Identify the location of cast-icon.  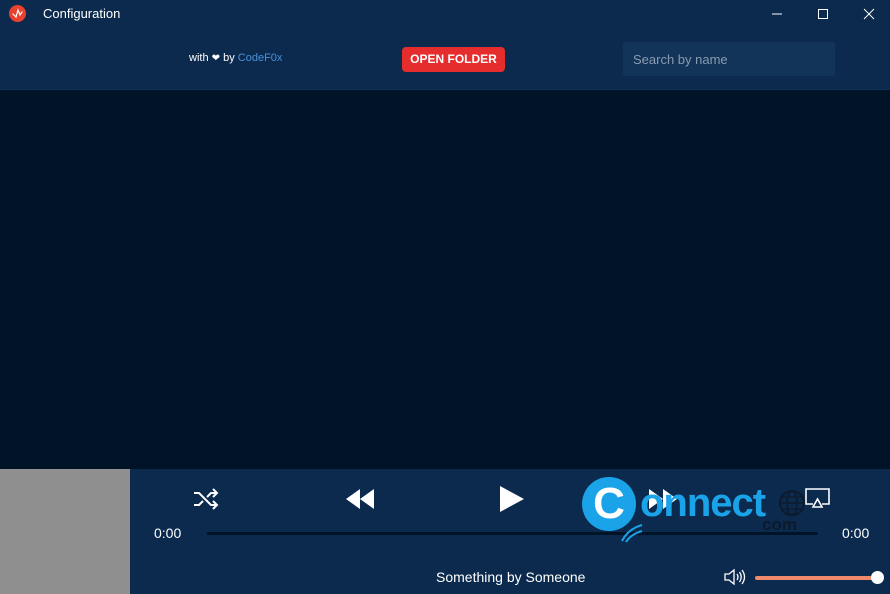
(817, 499).